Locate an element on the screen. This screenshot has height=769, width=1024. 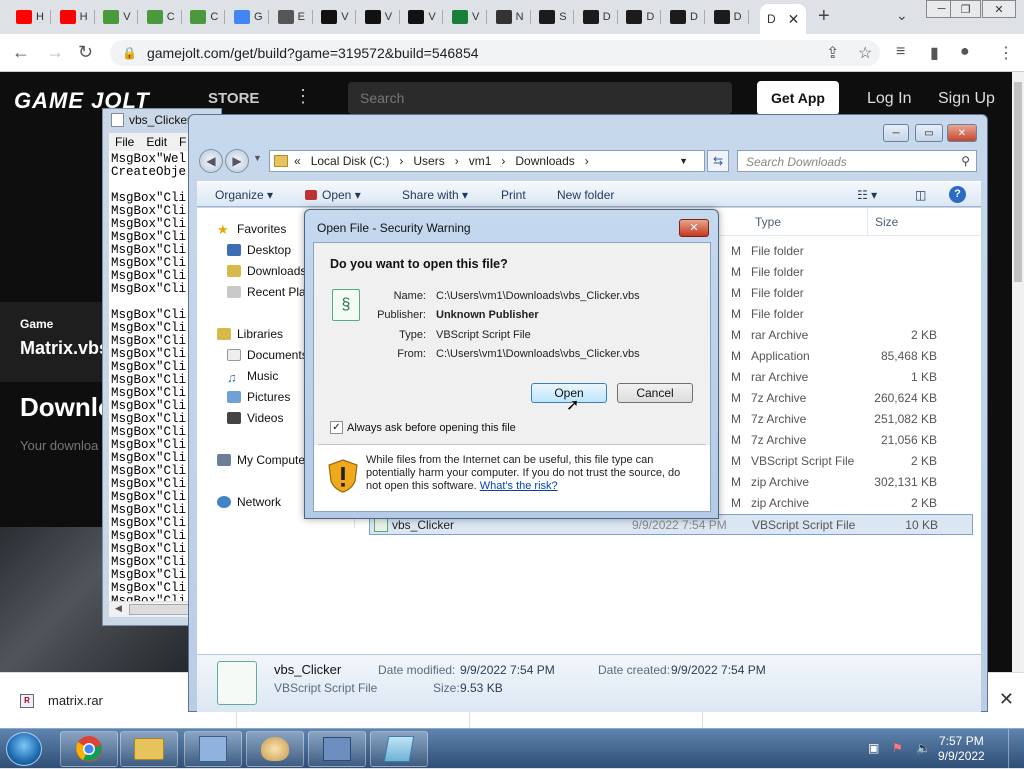
media-queue-icon: ≡ is located at coordinates (900, 52).